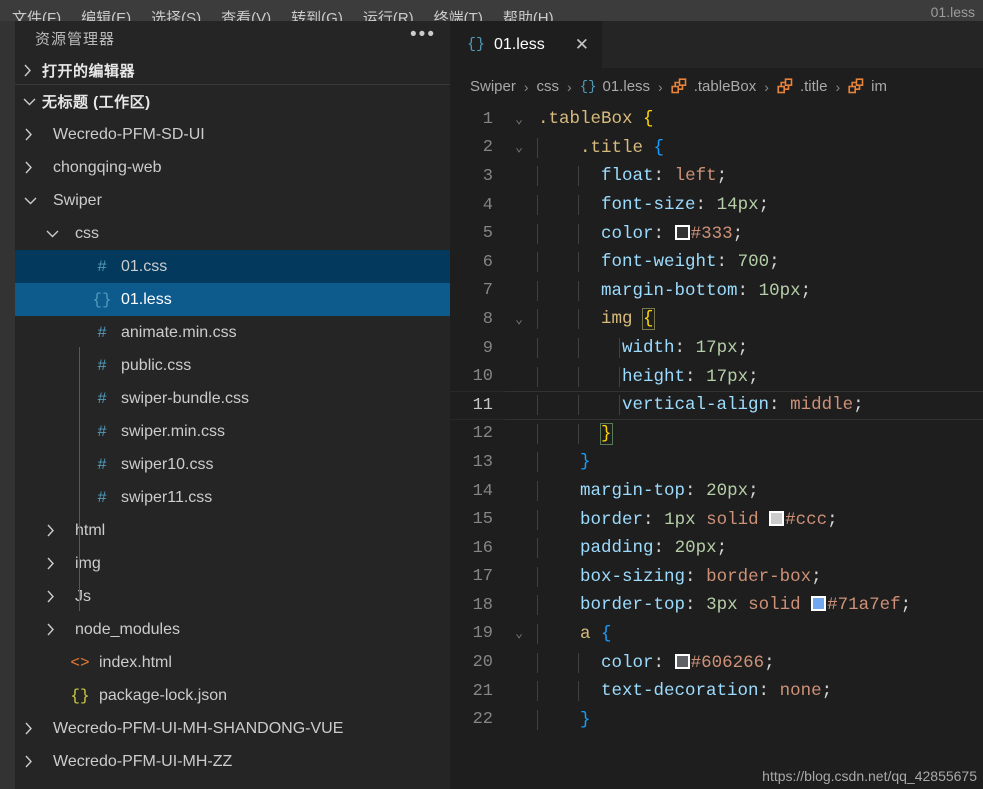  Describe the element at coordinates (36, 16) in the screenshot. I see `menu-item-file: 文件(F)` at that location.